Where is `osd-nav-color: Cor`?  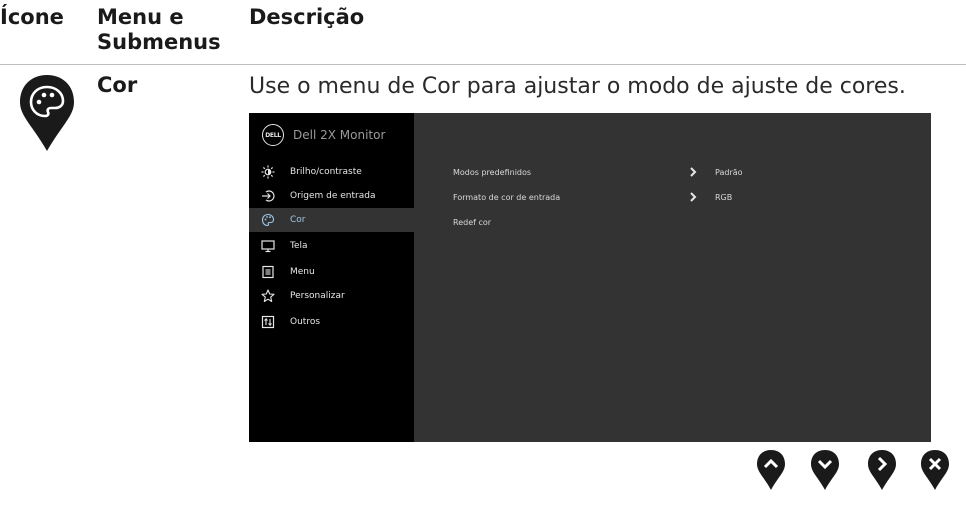
osd-nav-color: Cor is located at coordinates (331, 220).